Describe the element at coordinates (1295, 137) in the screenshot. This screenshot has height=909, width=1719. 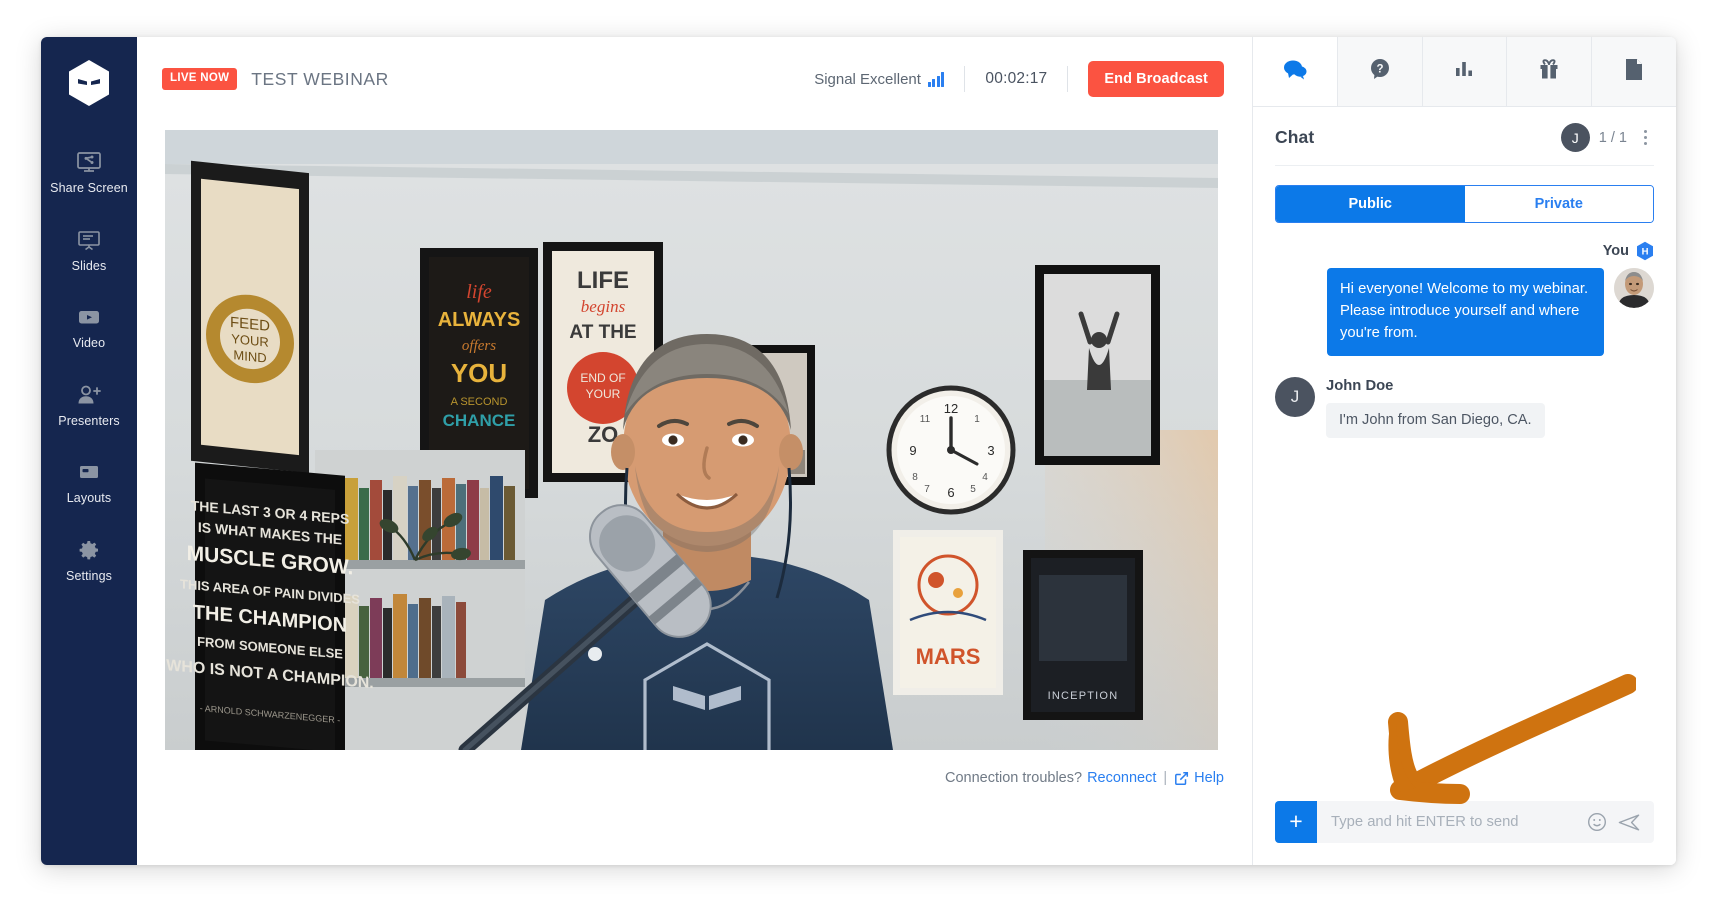
I see `panel-title: Chat` at that location.